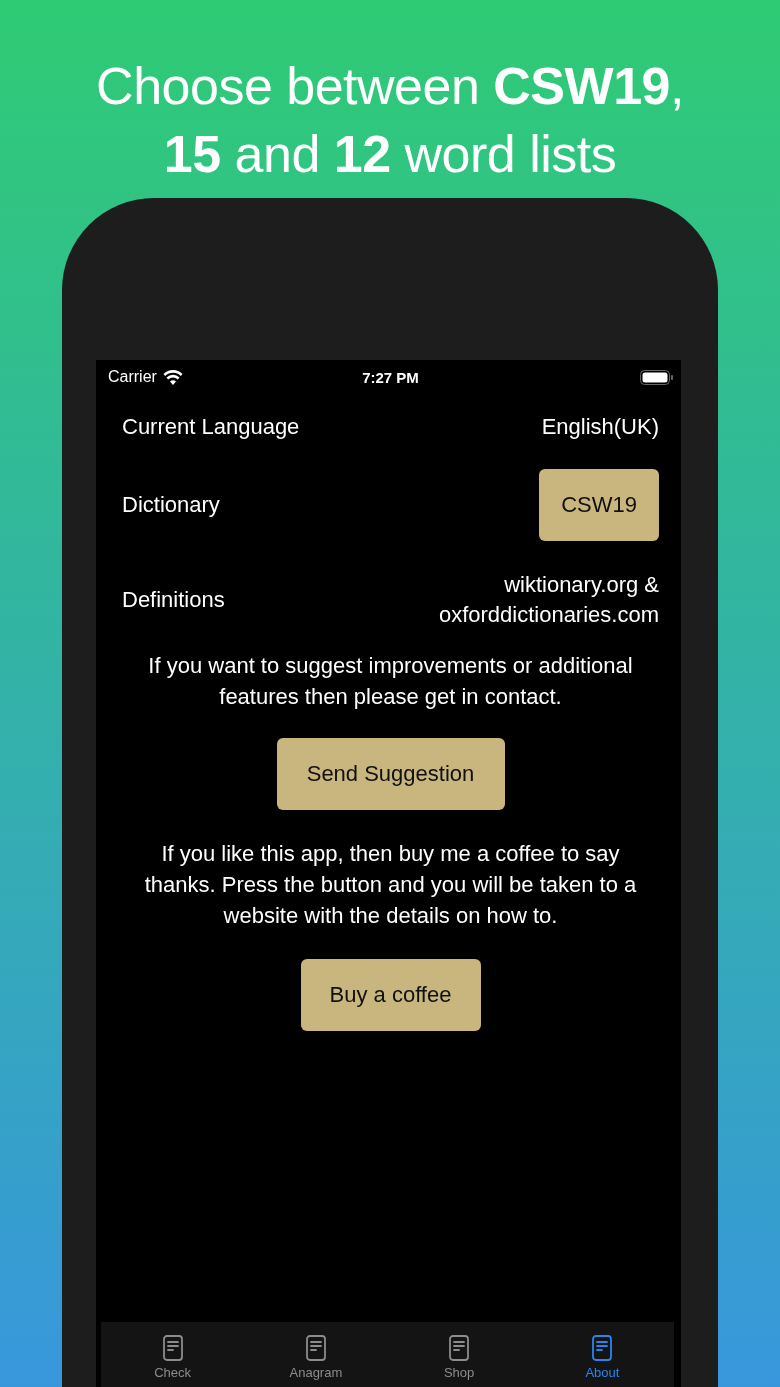 The width and height of the screenshot is (780, 1387). I want to click on tab: About, so click(602, 1354).